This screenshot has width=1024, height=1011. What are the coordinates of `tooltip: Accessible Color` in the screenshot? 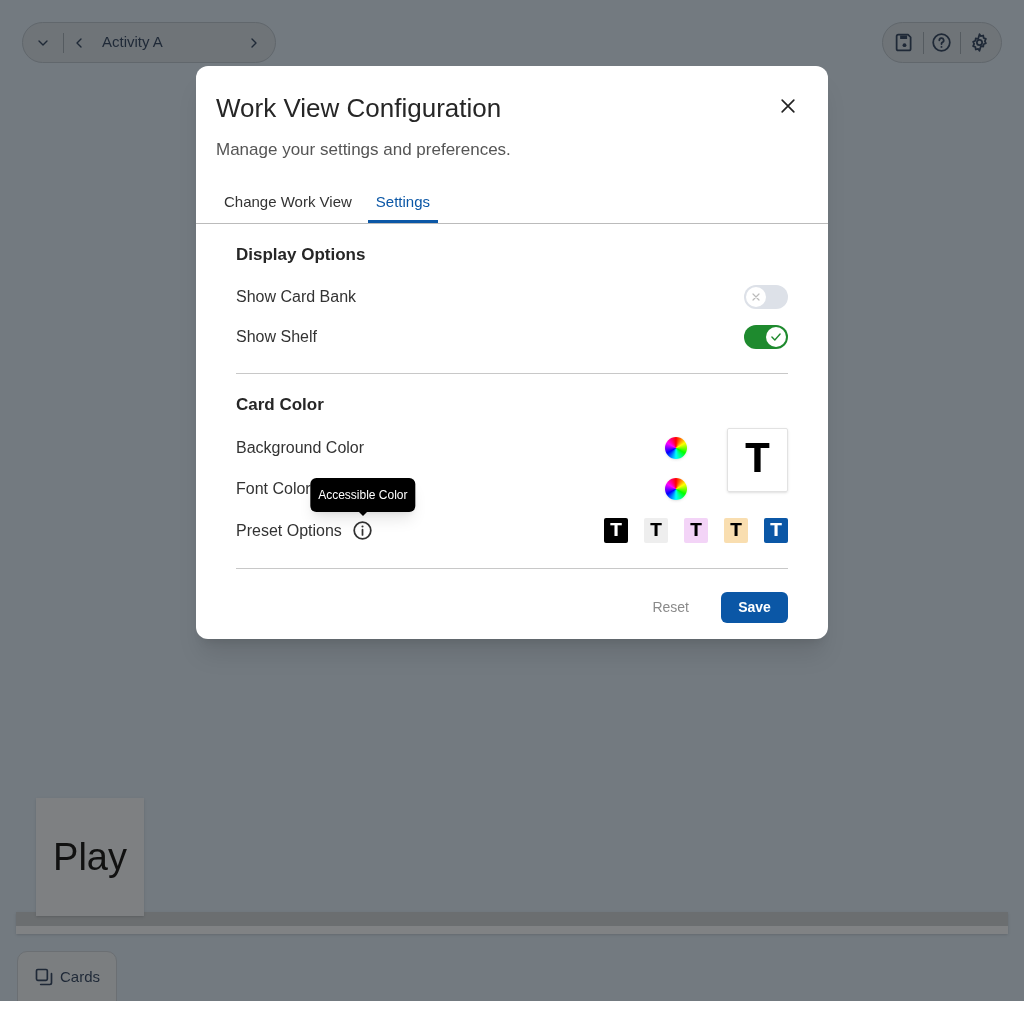 It's located at (363, 494).